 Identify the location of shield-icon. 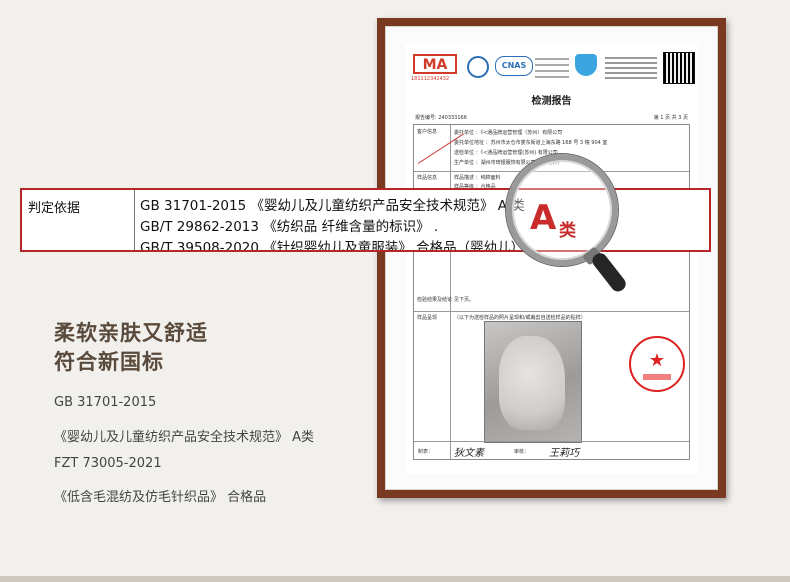
(586, 65).